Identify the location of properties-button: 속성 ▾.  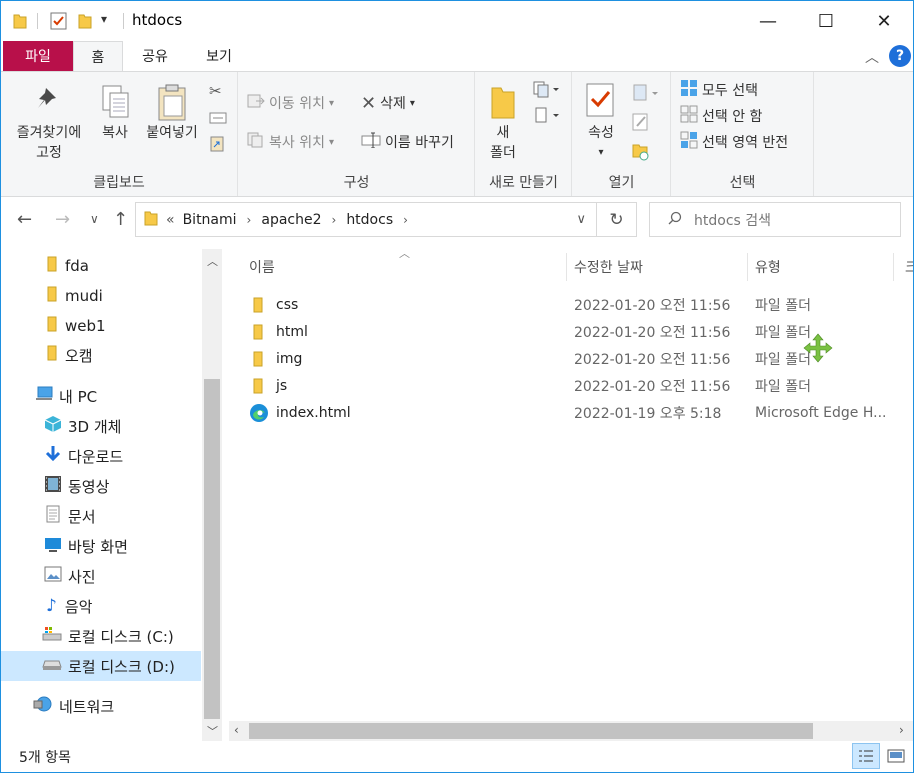
(601, 122).